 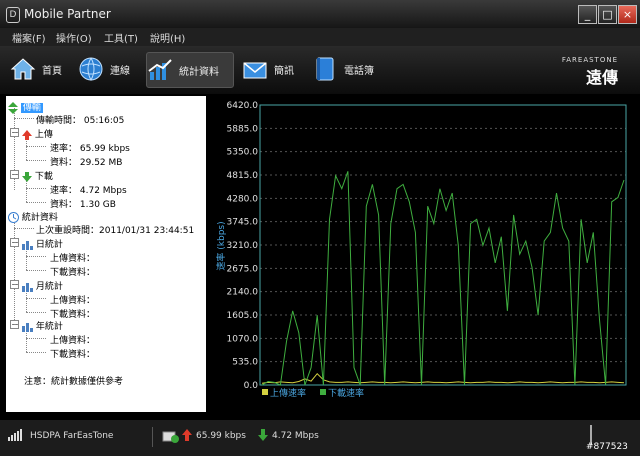 I want to click on transfer-duration-value: 05:16:05, so click(x=104, y=121).